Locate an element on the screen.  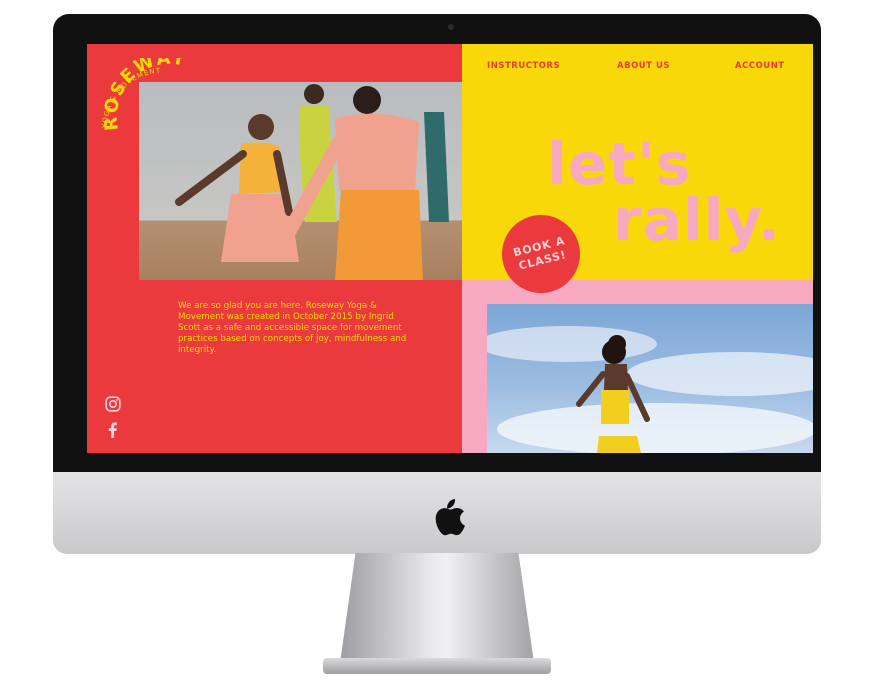
dance-class-photo is located at coordinates (300, 181).